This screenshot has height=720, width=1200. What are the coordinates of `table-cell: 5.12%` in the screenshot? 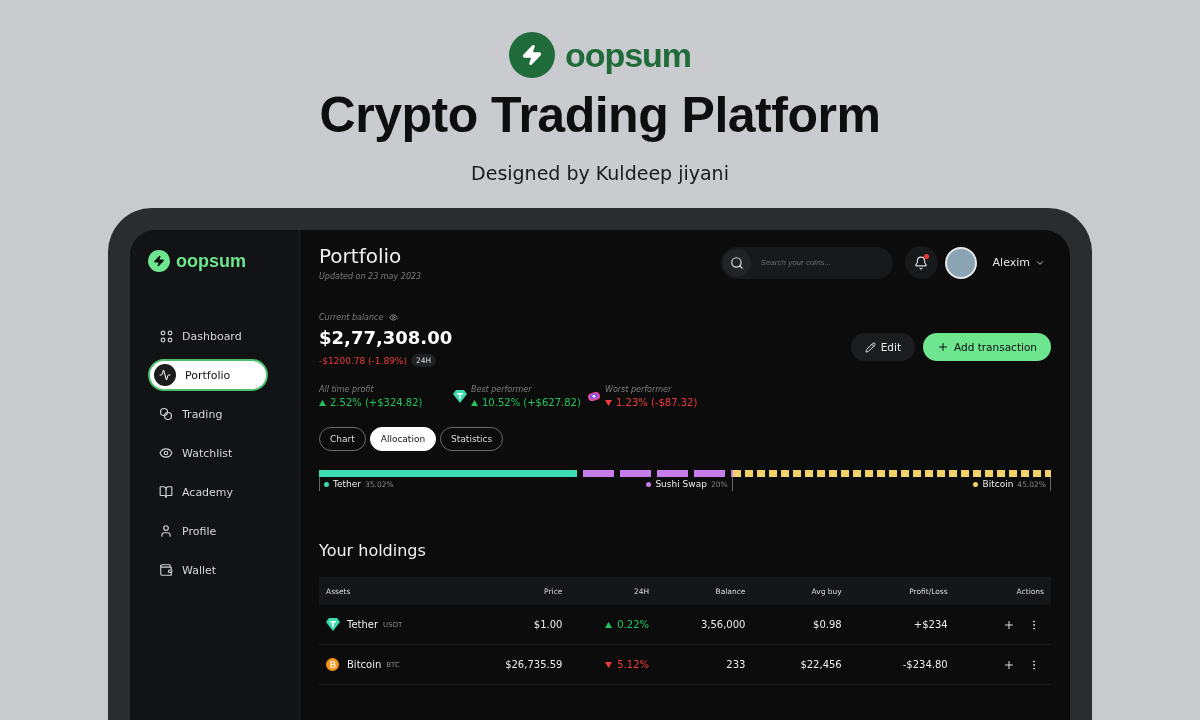 It's located at (633, 664).